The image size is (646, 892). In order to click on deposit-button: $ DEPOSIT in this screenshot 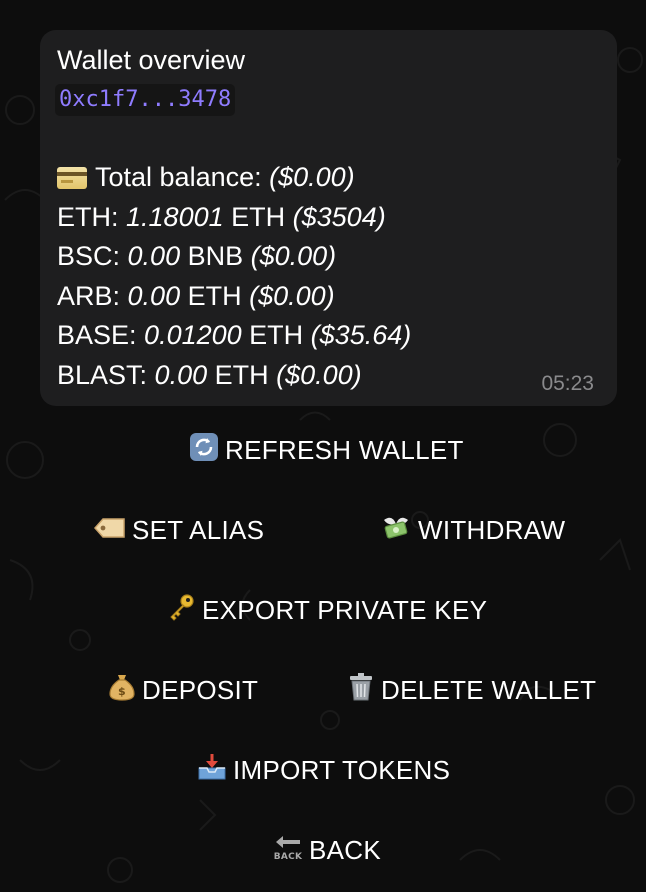, I will do `click(183, 690)`.